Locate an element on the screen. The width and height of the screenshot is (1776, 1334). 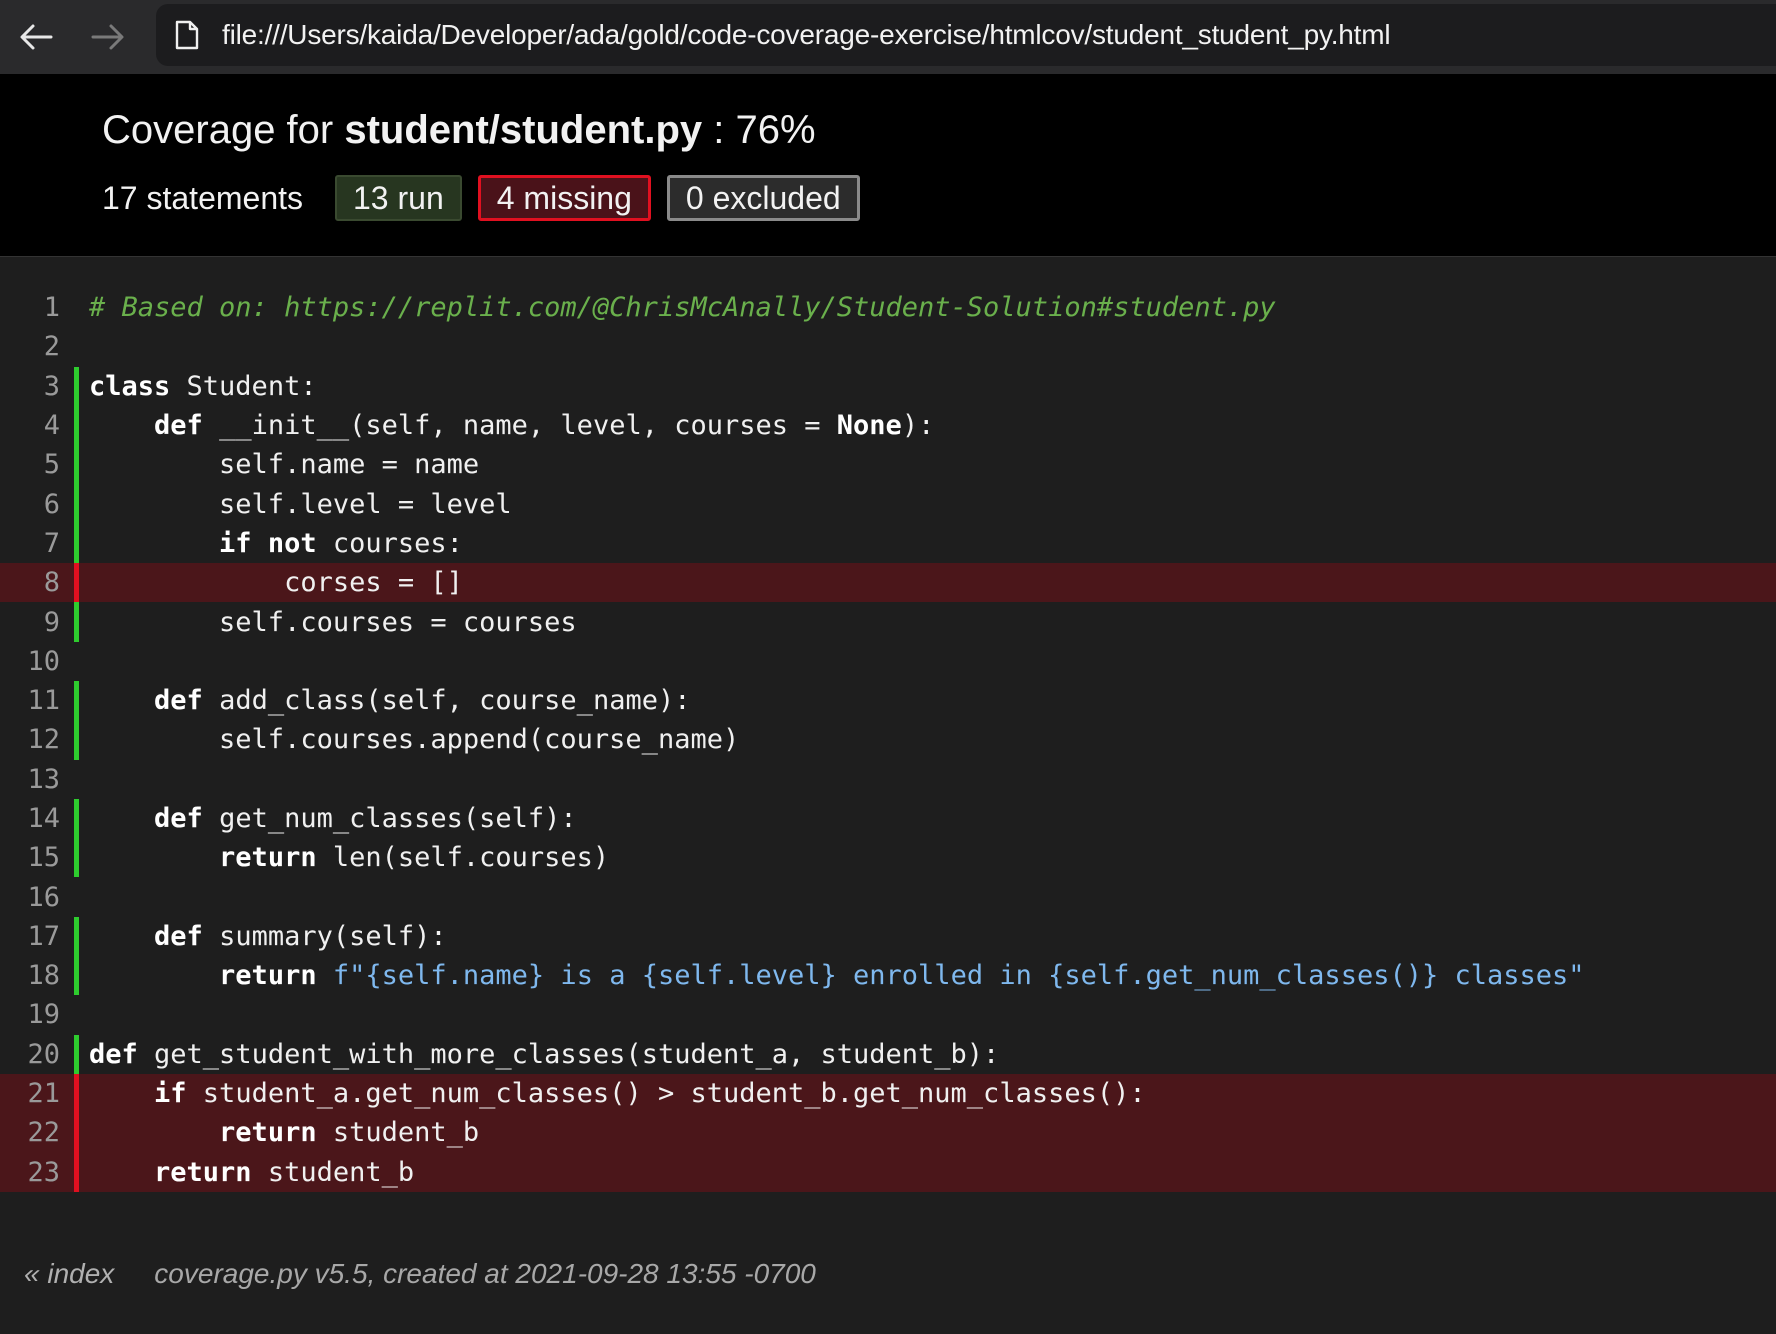
line-code: def get_num_classes(self): is located at coordinates (333, 818).